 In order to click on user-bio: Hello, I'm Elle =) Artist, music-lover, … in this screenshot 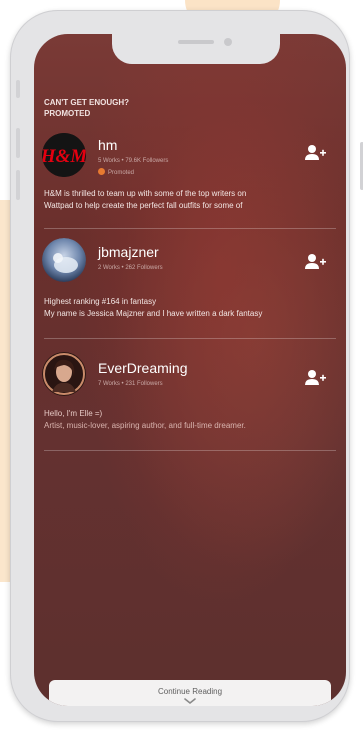, I will do `click(191, 420)`.